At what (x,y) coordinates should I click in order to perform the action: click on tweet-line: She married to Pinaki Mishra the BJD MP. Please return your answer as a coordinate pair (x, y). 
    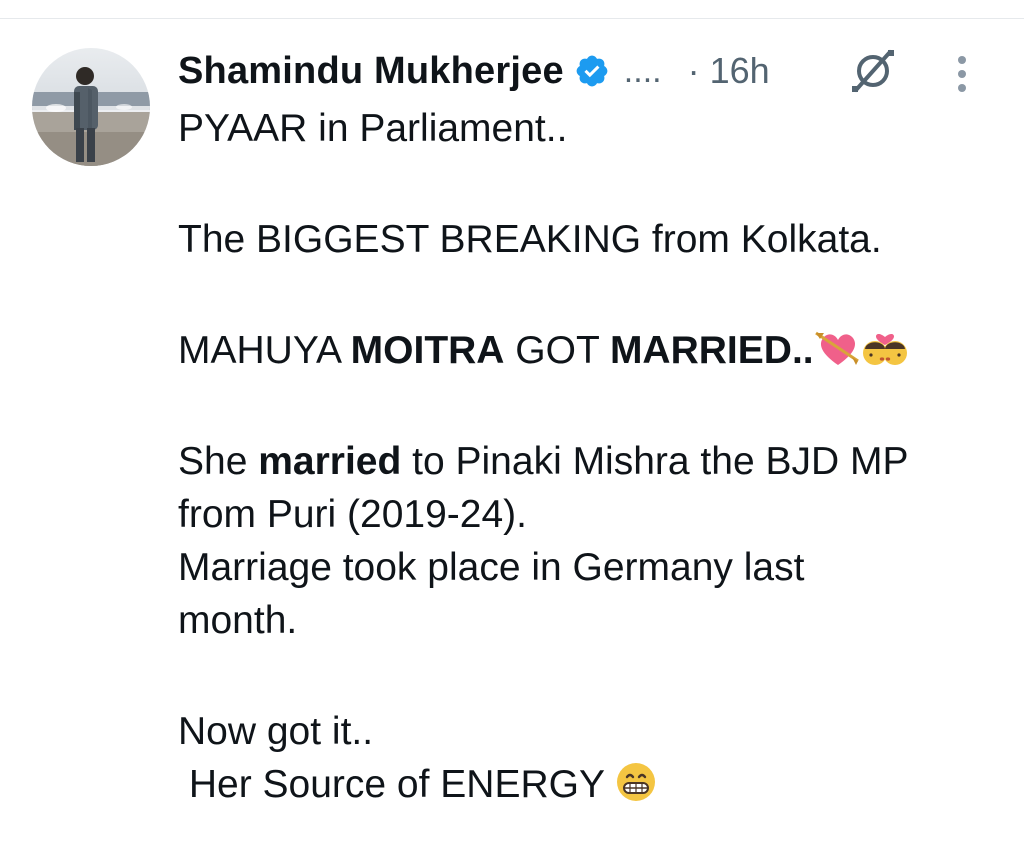
    Looking at the image, I should click on (588, 461).